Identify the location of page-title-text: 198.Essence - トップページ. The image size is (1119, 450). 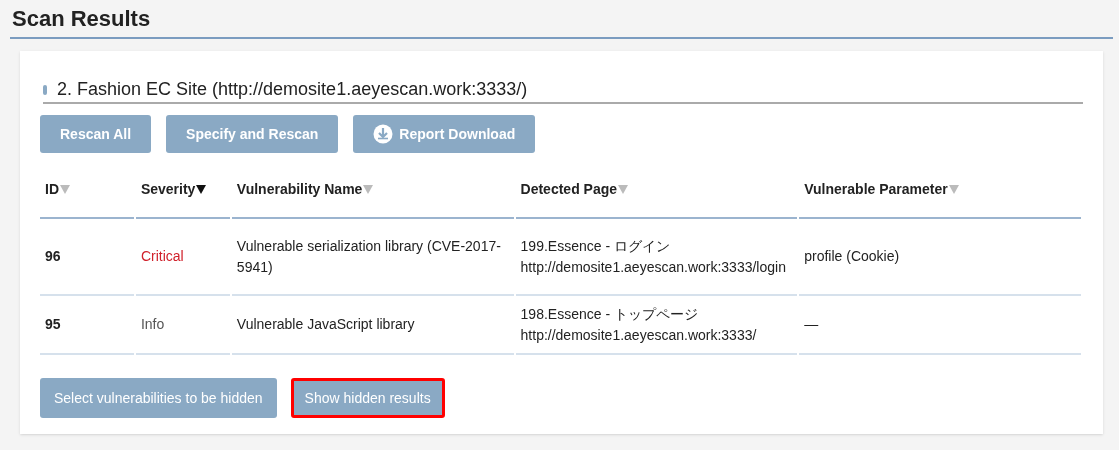
(609, 314).